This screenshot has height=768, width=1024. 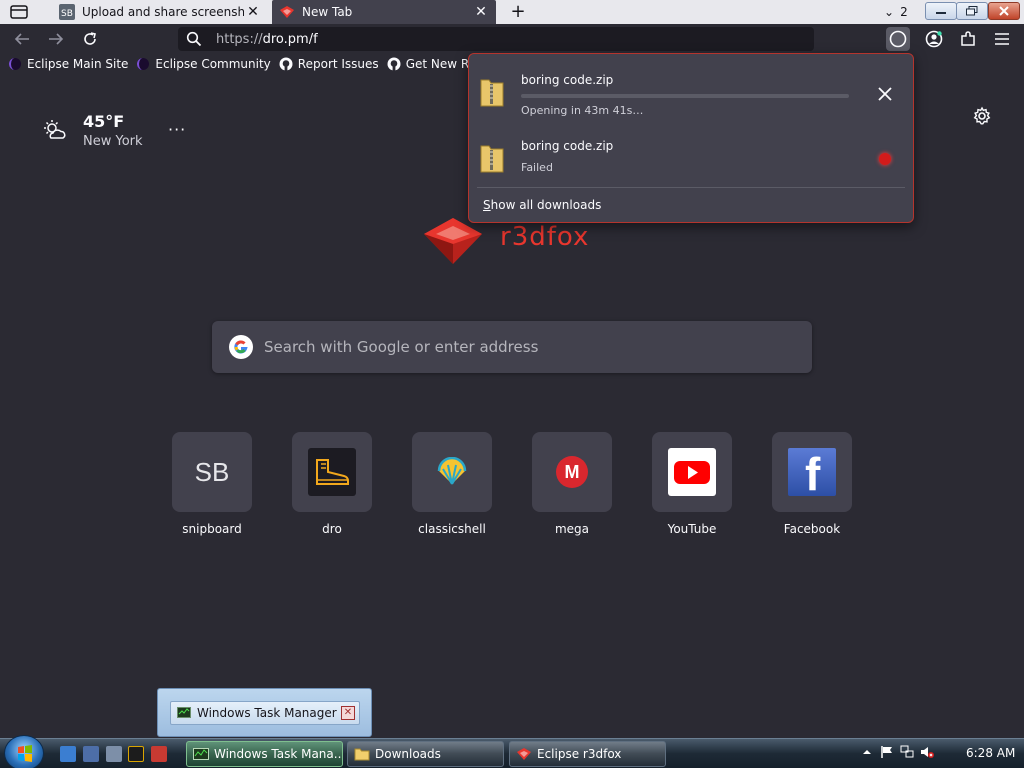 What do you see at coordinates (332, 472) in the screenshot?
I see `boot-icon` at bounding box center [332, 472].